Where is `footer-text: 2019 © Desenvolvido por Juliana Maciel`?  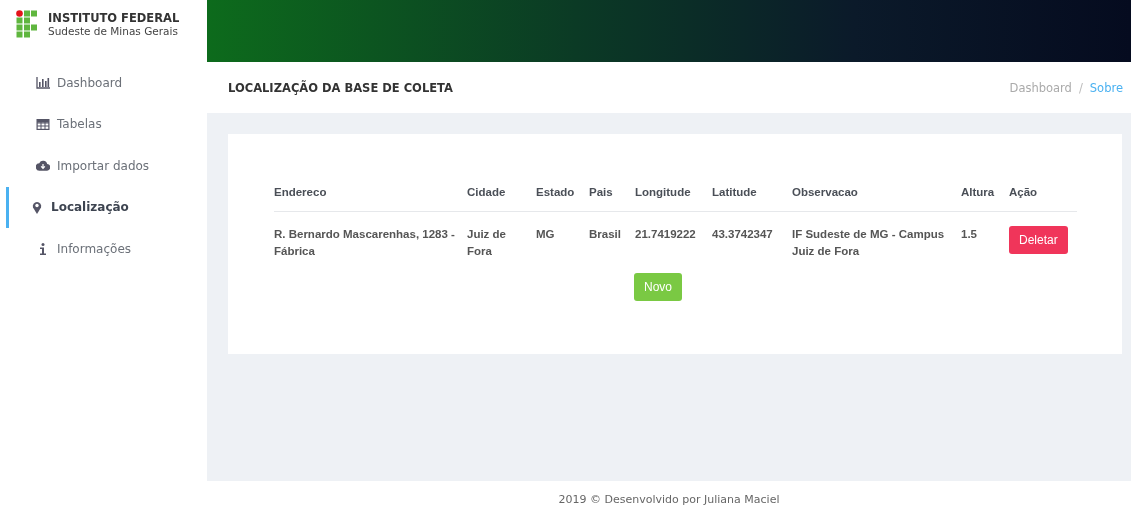 footer-text: 2019 © Desenvolvido por Juliana Maciel is located at coordinates (669, 499).